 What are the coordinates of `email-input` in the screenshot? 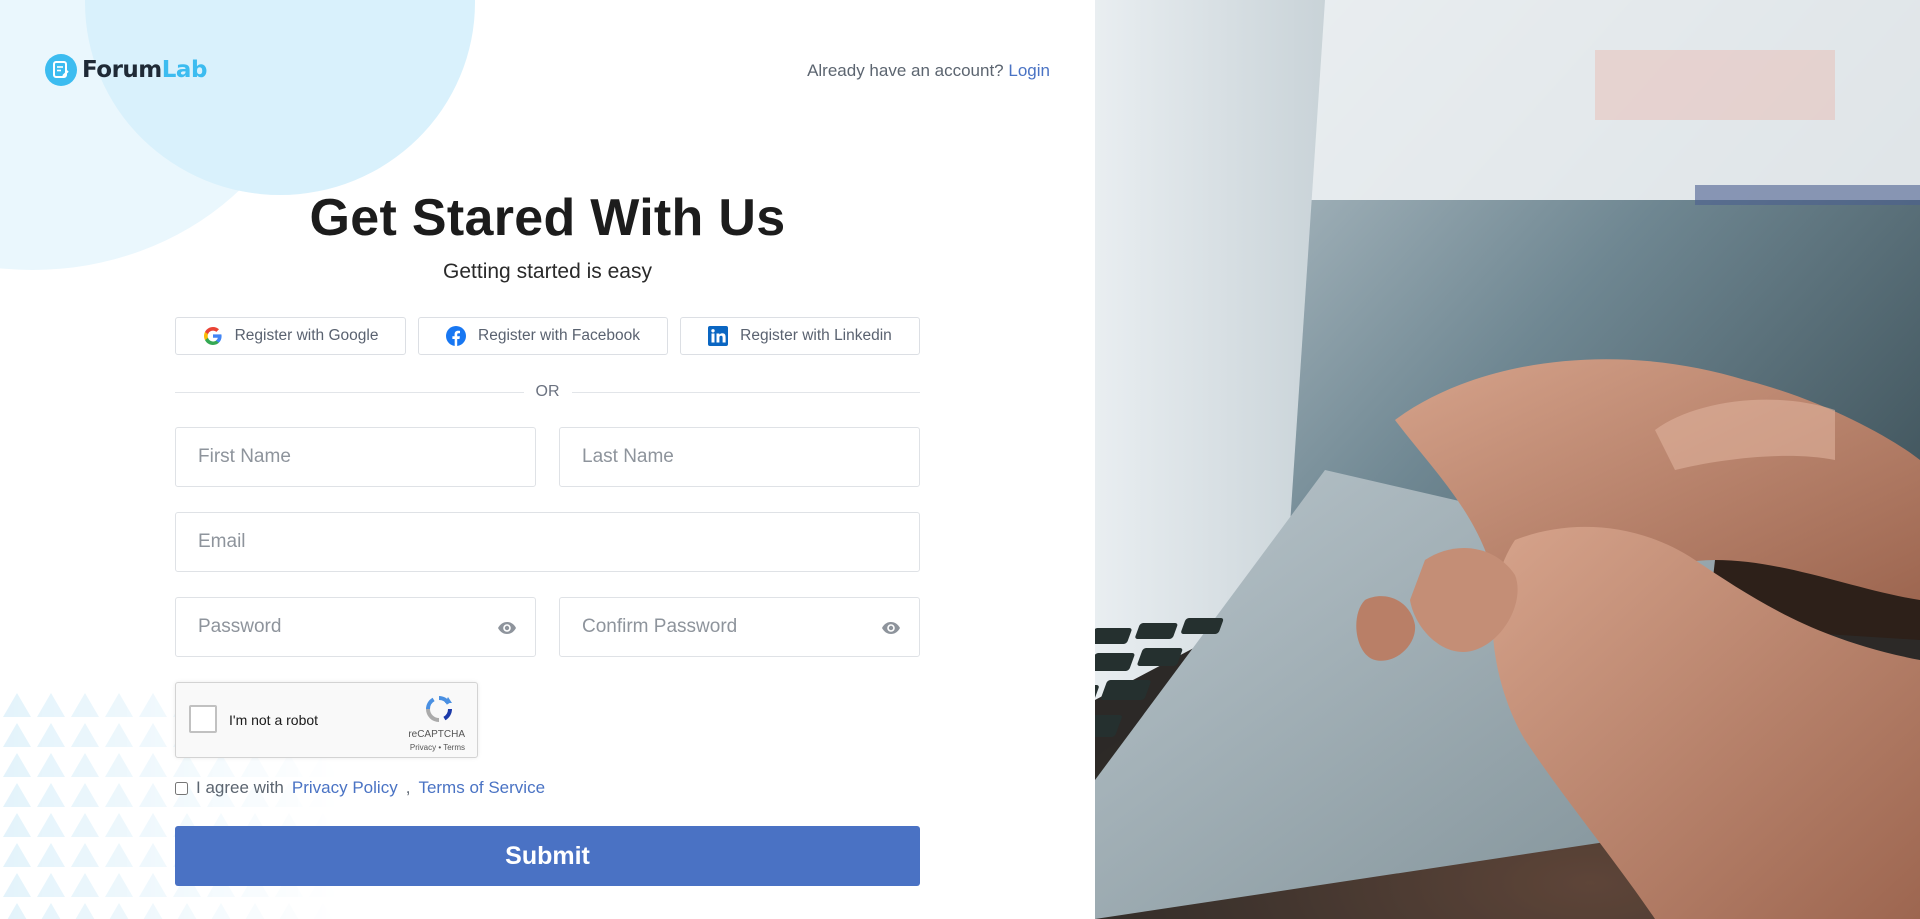 It's located at (547, 542).